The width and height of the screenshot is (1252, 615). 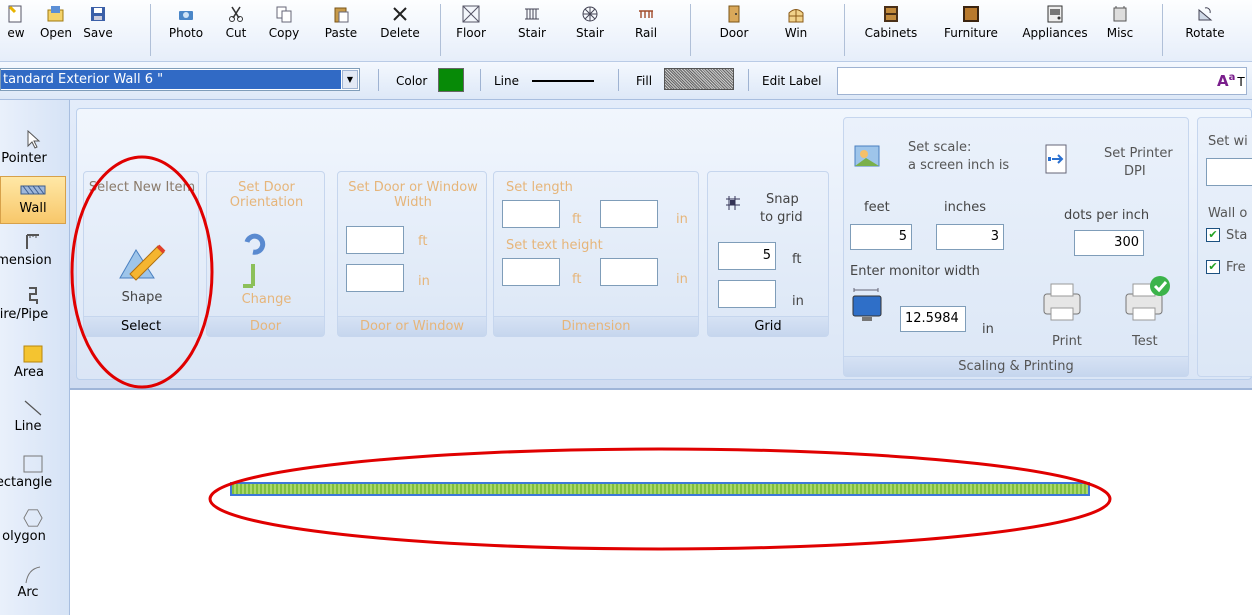 What do you see at coordinates (33, 476) in the screenshot?
I see `rectangle-tool: ectangle` at bounding box center [33, 476].